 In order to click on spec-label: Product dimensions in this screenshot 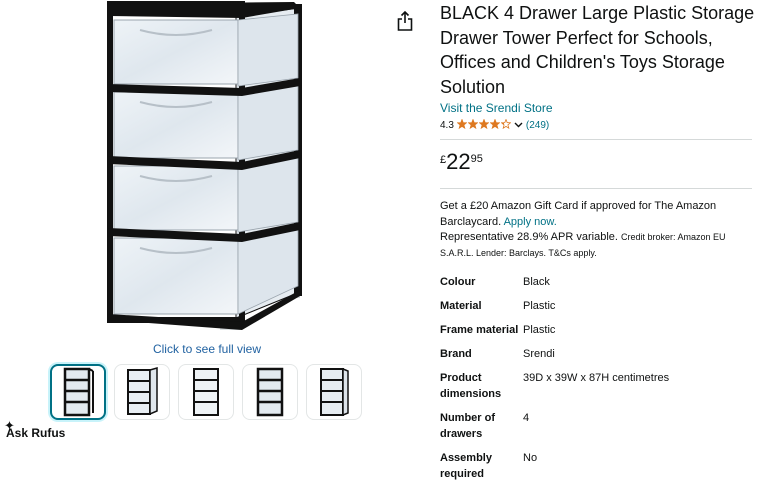, I will do `click(471, 386)`.